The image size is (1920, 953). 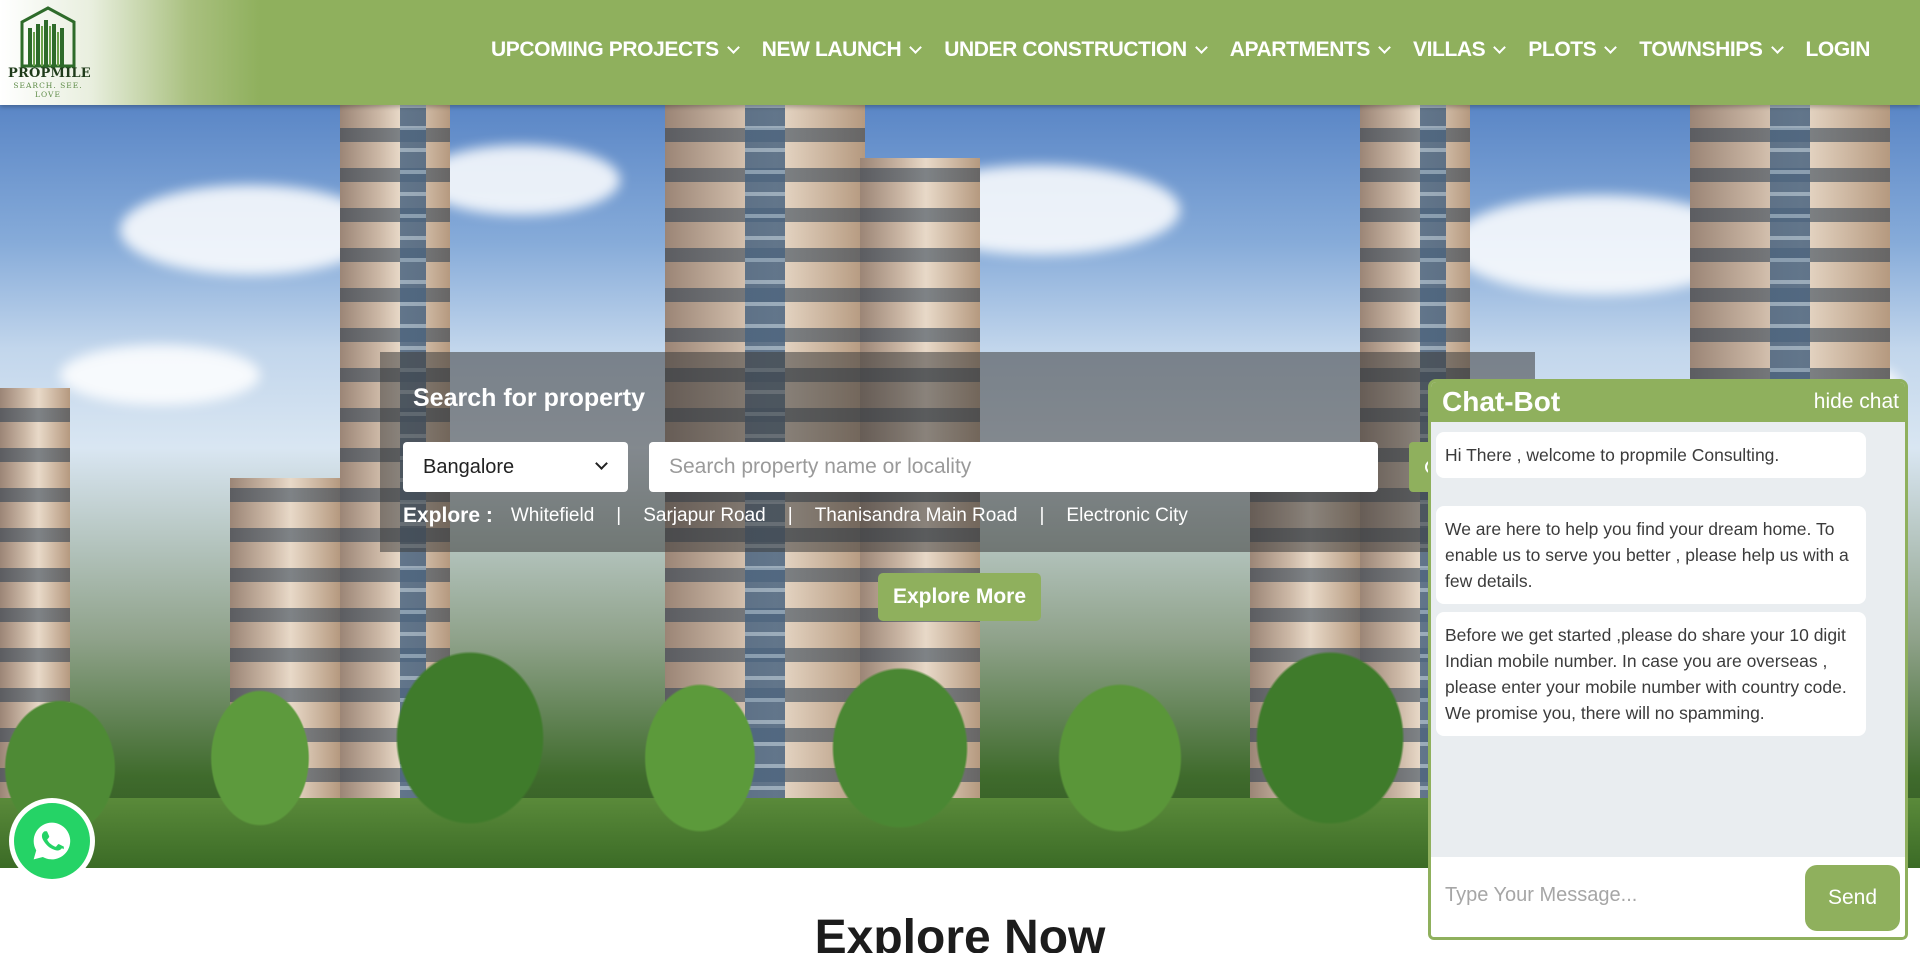 What do you see at coordinates (605, 49) in the screenshot?
I see `nav-label: UPCOMING PROJECTS` at bounding box center [605, 49].